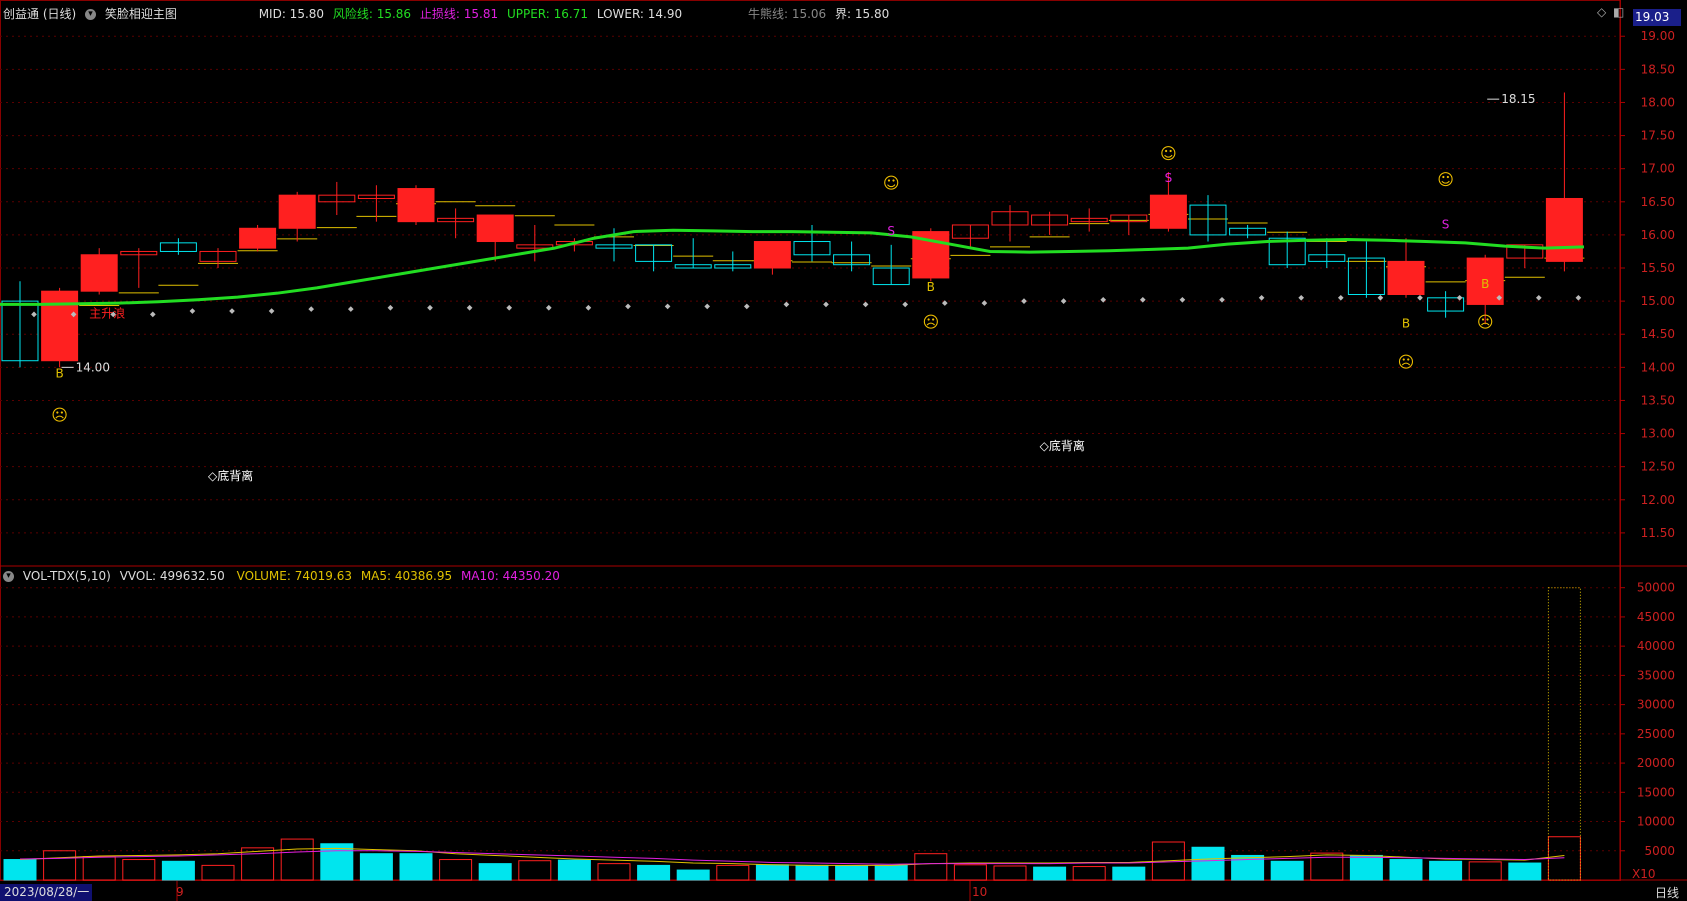  What do you see at coordinates (39, 14) in the screenshot?
I see `stock-name: 创益通 (日线)` at bounding box center [39, 14].